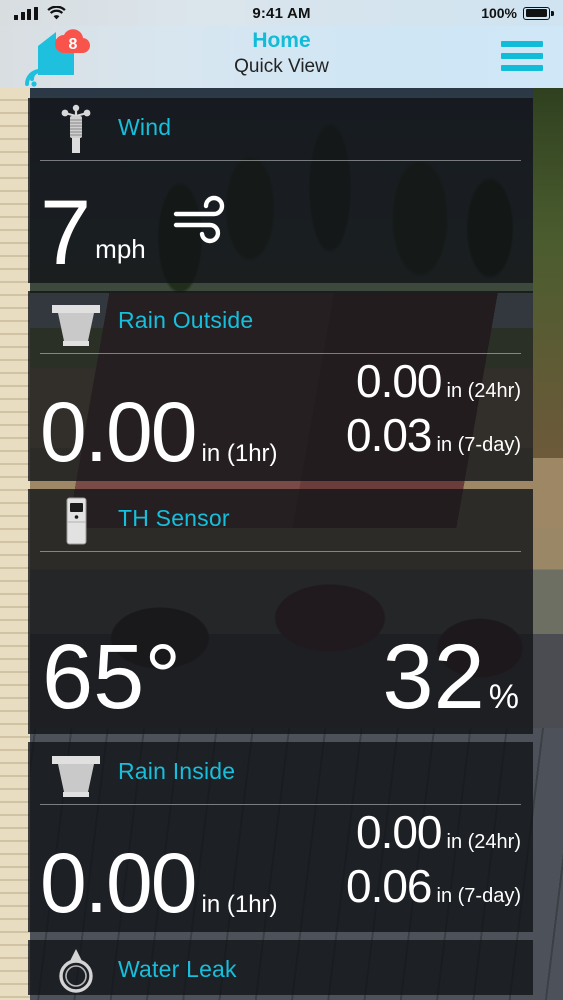 The height and width of the screenshot is (1000, 563). I want to click on rain-outside-secondary-readings: 0.00 in (24hr) 0.03 in (7-day), so click(433, 409).